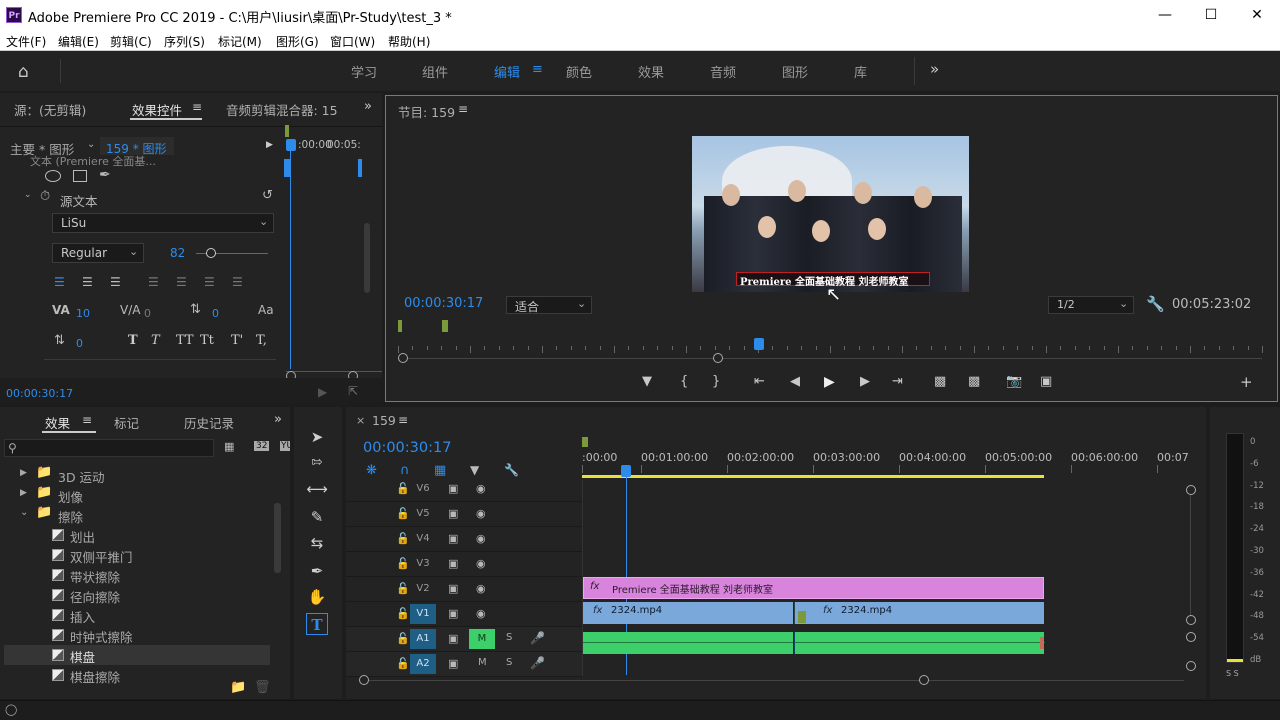  Describe the element at coordinates (463, 109) in the screenshot. I see `panel-menu-icon: ≡` at that location.